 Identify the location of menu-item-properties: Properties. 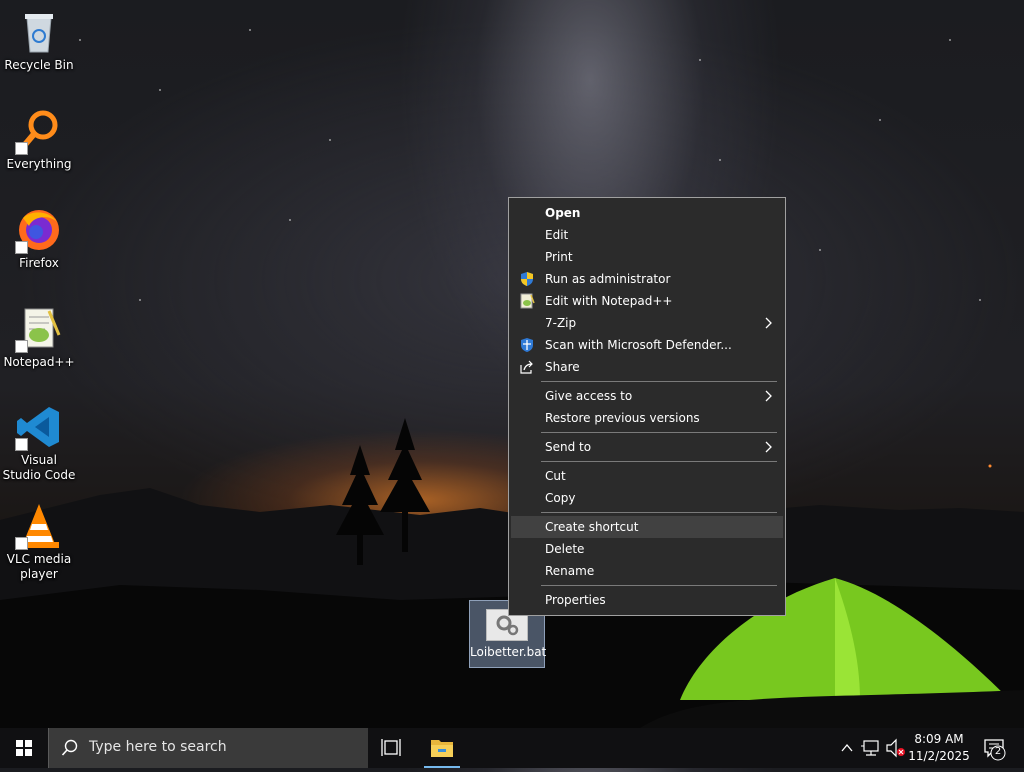
(647, 600).